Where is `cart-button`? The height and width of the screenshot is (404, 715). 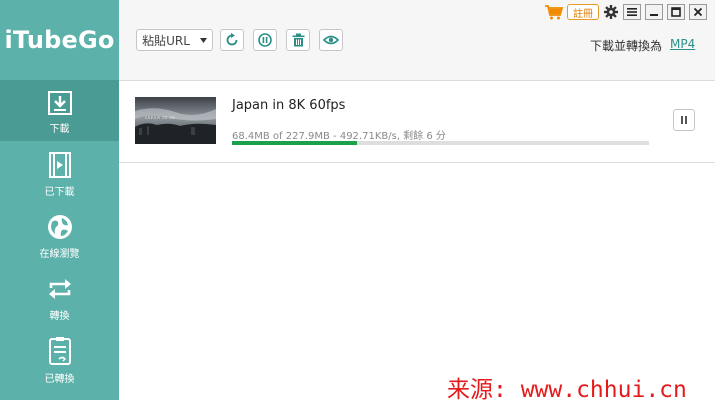 cart-button is located at coordinates (554, 12).